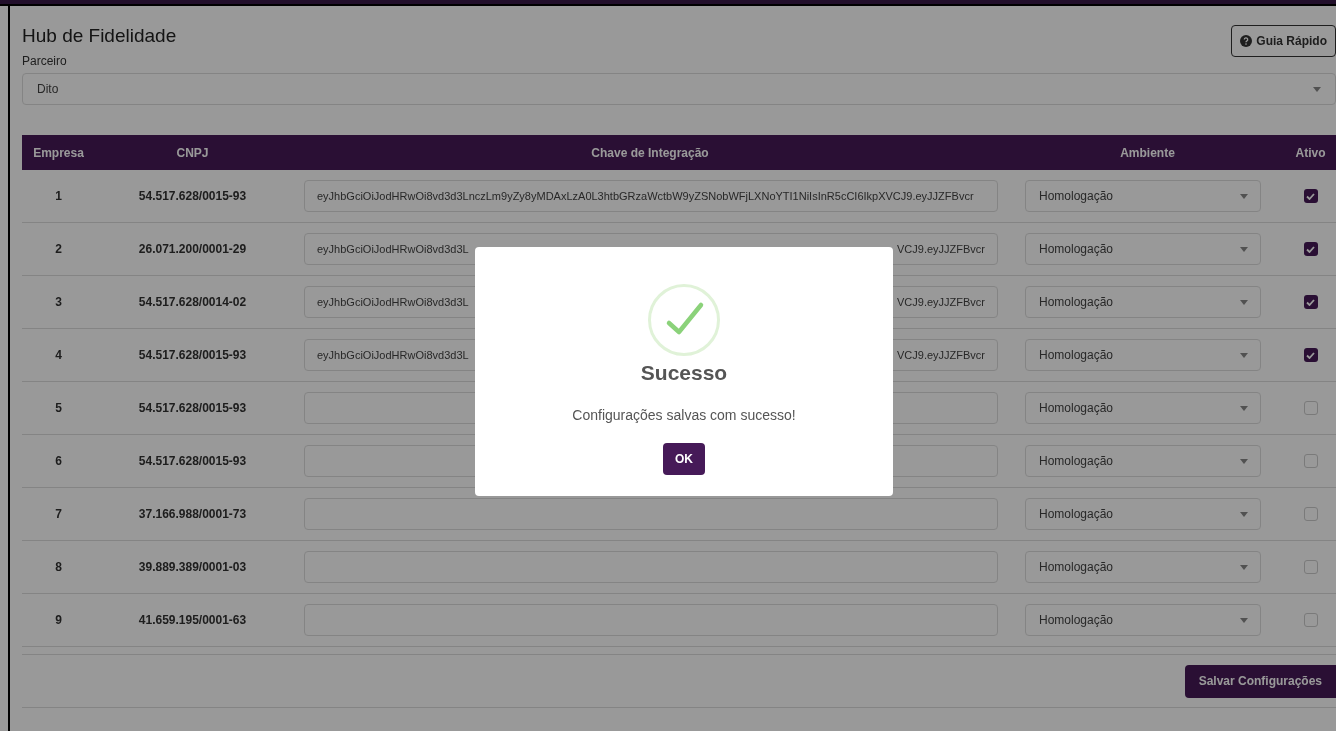  What do you see at coordinates (1147, 153) in the screenshot?
I see `column-header: Ambiente` at bounding box center [1147, 153].